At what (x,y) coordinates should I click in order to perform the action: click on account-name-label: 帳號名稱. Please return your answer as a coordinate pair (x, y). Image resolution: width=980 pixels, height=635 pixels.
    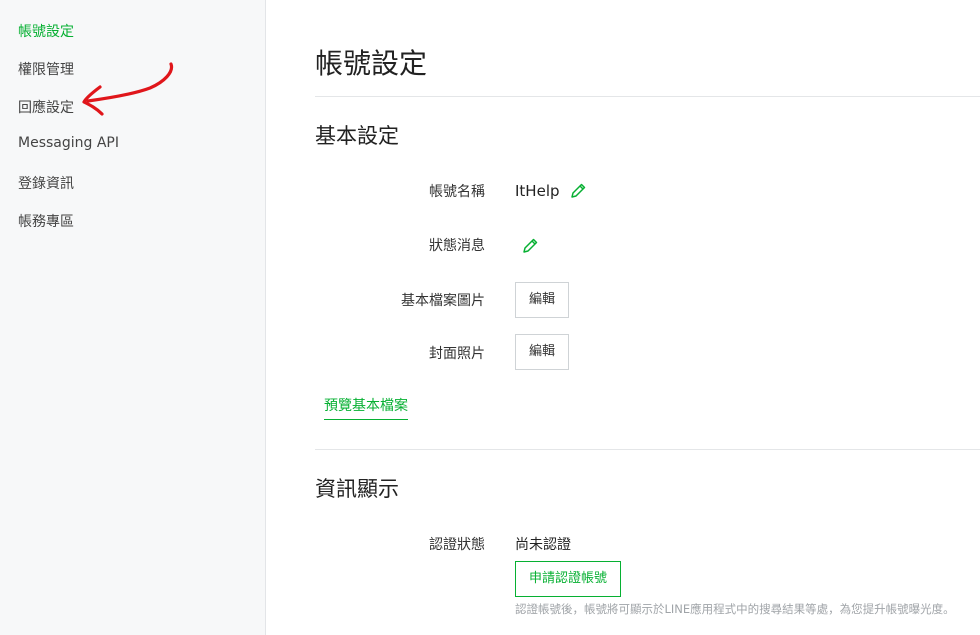
    Looking at the image, I should click on (457, 192).